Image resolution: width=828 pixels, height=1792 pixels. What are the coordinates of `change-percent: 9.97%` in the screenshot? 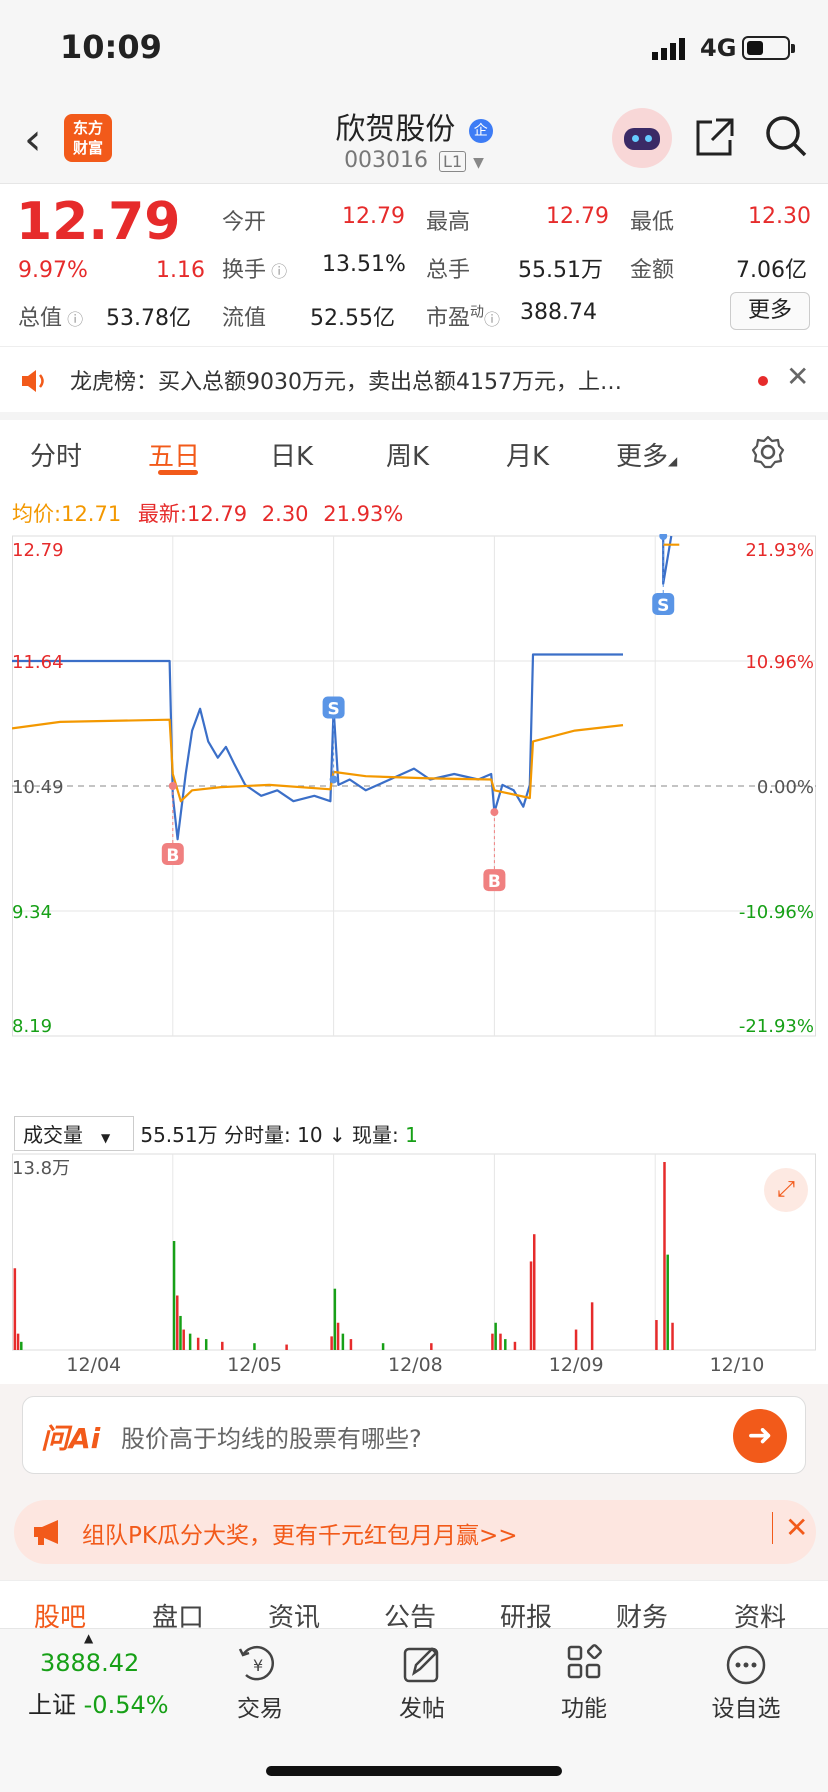 It's located at (53, 270).